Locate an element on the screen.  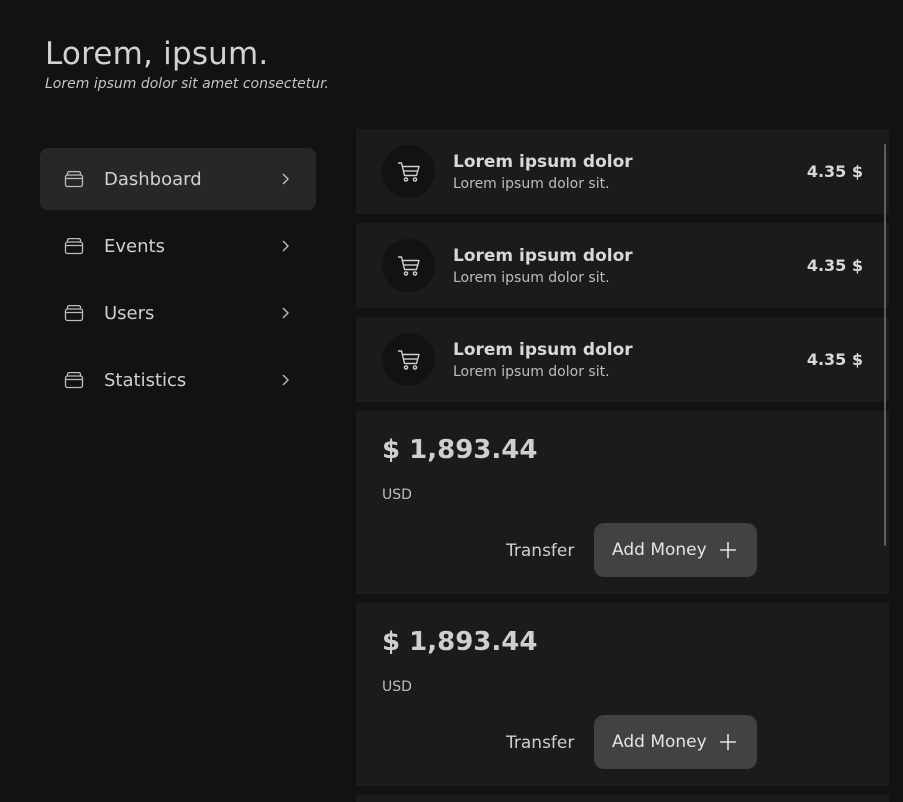
sidebar-item-statistics: Statistics is located at coordinates (178, 380).